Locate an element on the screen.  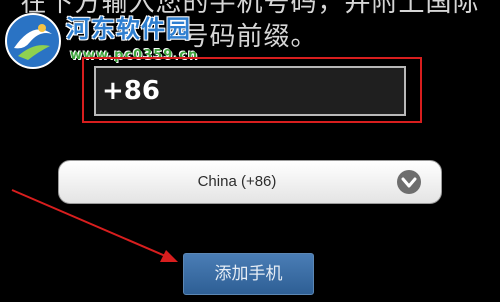
watermark-site-name: 河东软件园 is located at coordinates (128, 28).